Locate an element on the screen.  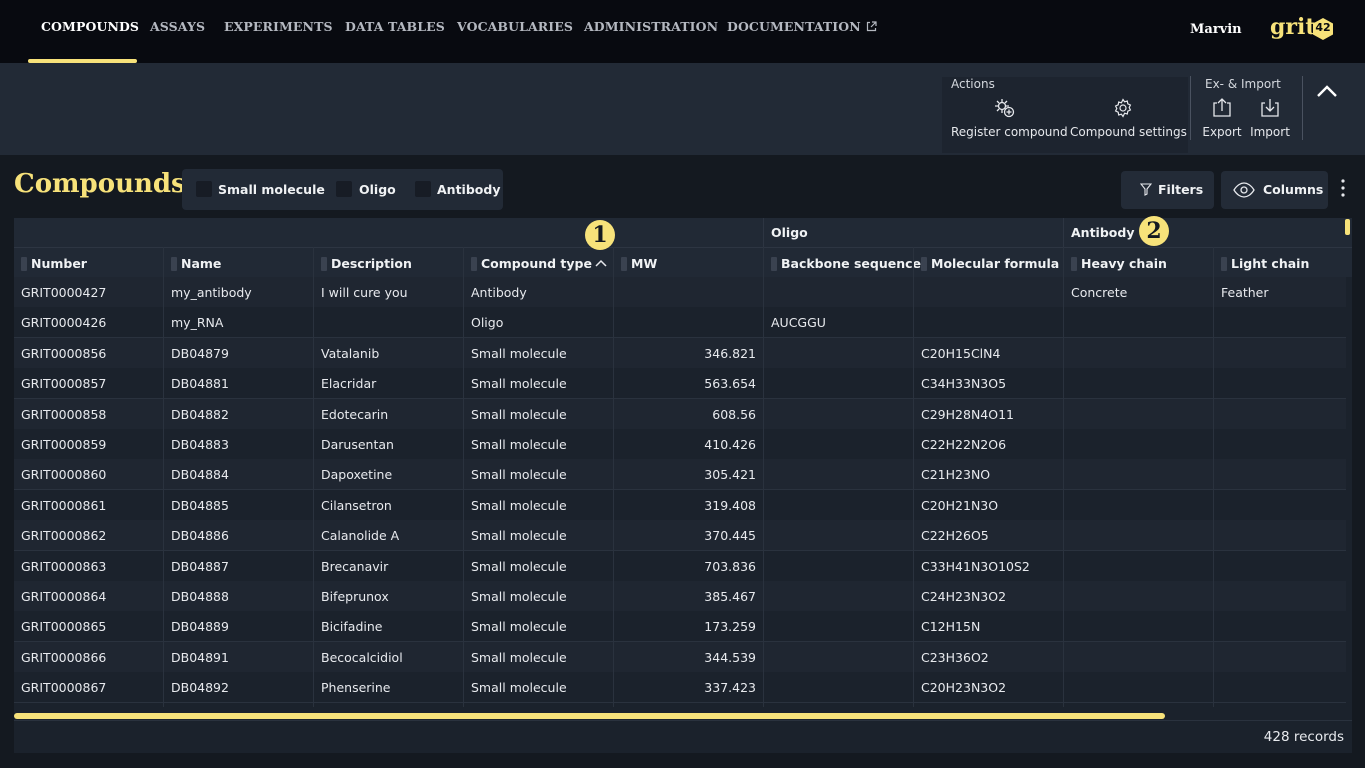
nav-assays: ASSAYS is located at coordinates (177, 27).